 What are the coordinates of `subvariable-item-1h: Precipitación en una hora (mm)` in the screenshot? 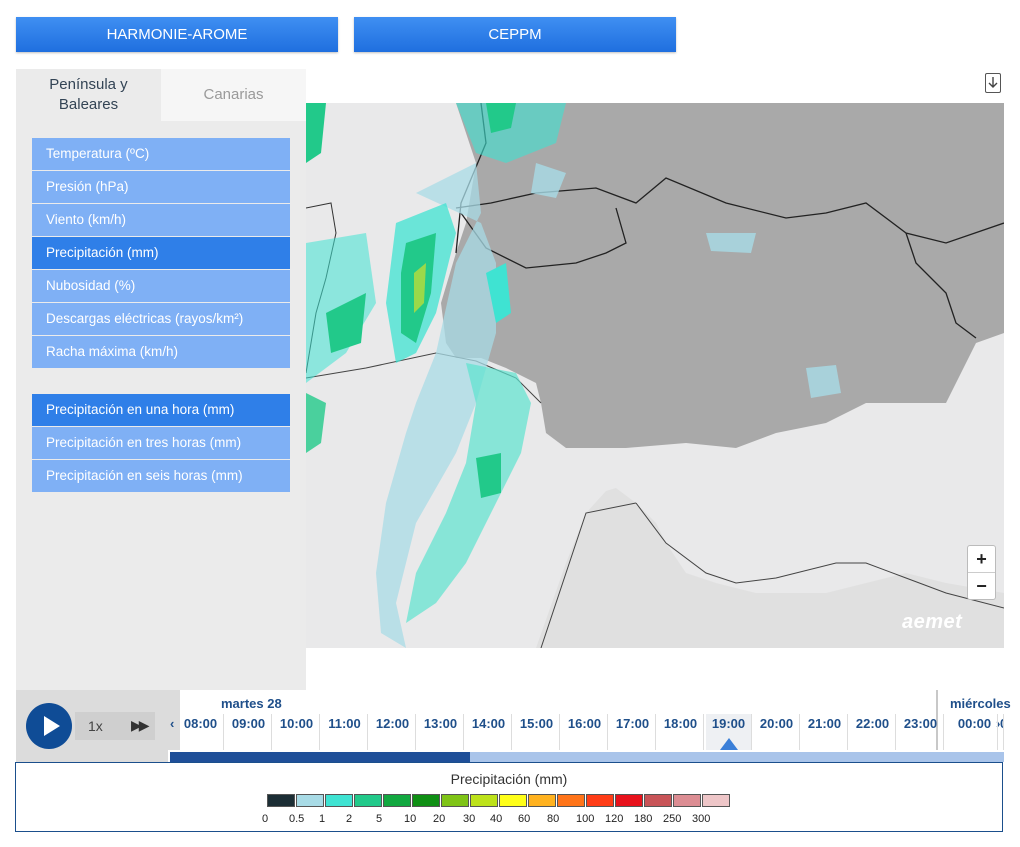 It's located at (161, 410).